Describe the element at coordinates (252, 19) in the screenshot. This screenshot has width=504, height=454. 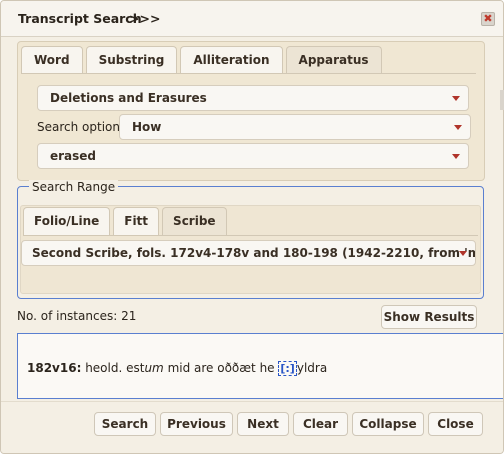
I see `title-bar: Transcript Search >>> ✖` at that location.